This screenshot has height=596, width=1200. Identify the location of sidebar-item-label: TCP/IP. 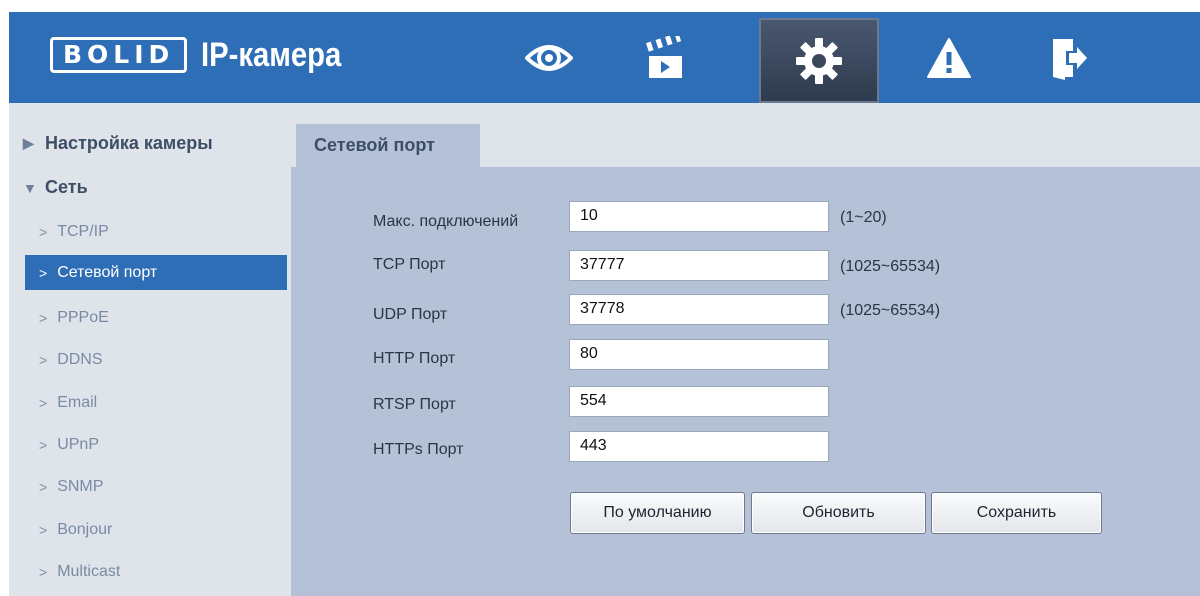
(83, 231).